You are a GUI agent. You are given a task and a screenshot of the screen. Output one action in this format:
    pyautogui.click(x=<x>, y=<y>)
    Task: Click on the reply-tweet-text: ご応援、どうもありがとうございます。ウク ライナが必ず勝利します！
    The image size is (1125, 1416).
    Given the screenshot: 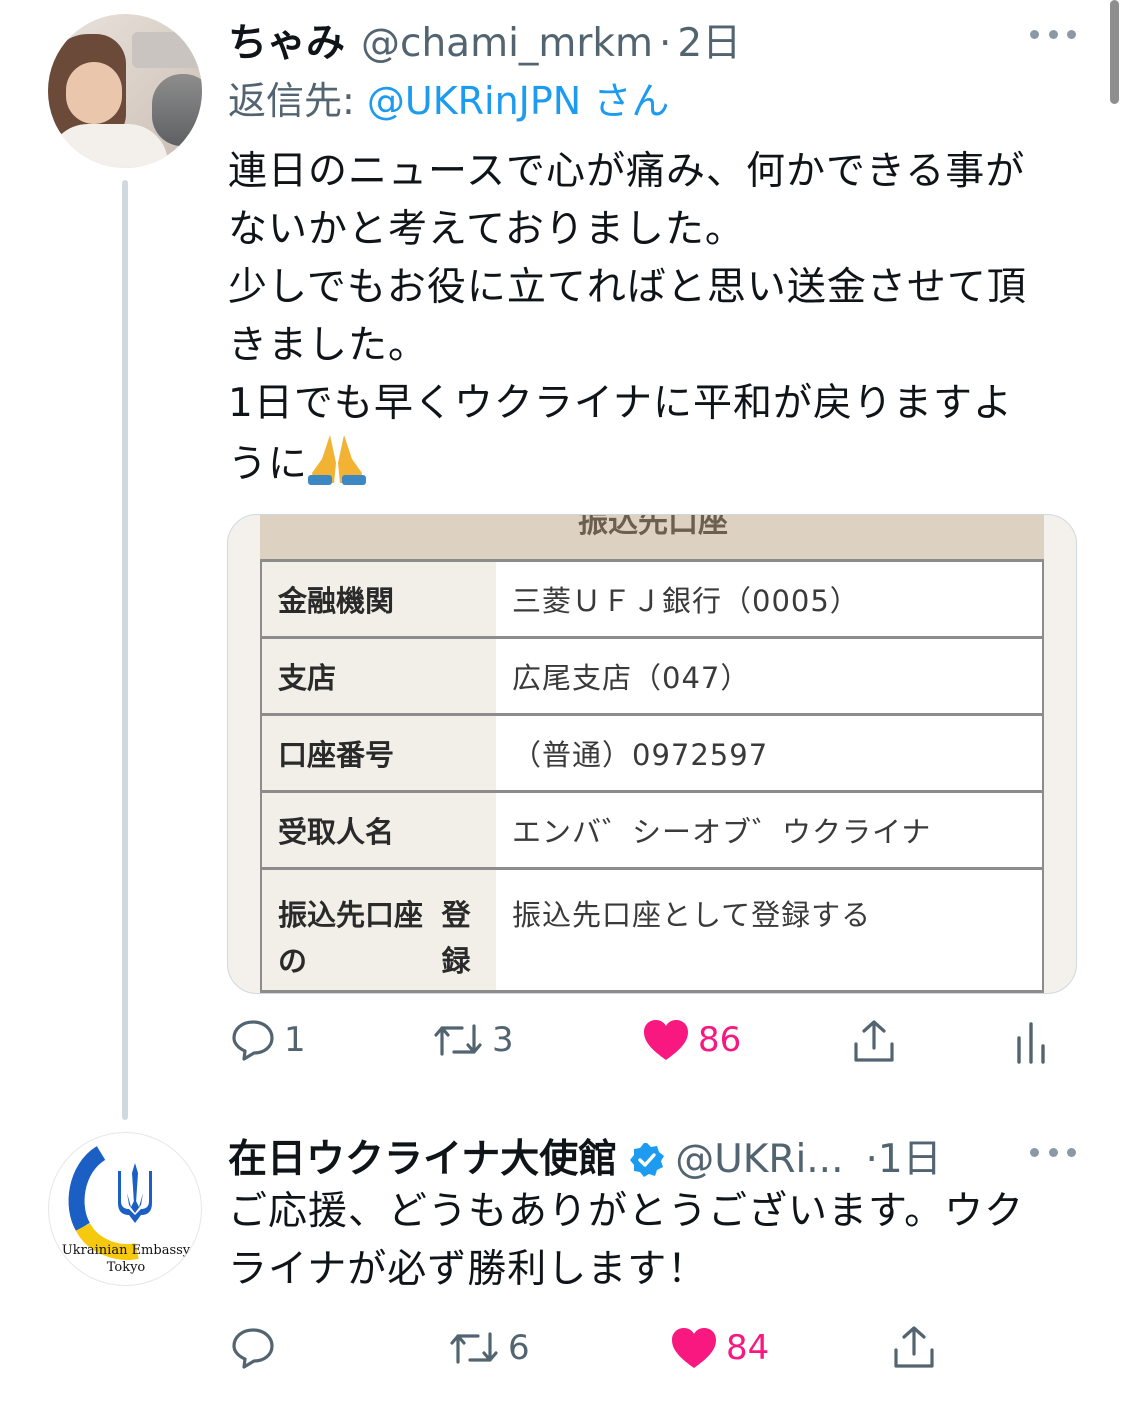 What is the action you would take?
    pyautogui.click(x=653, y=1241)
    